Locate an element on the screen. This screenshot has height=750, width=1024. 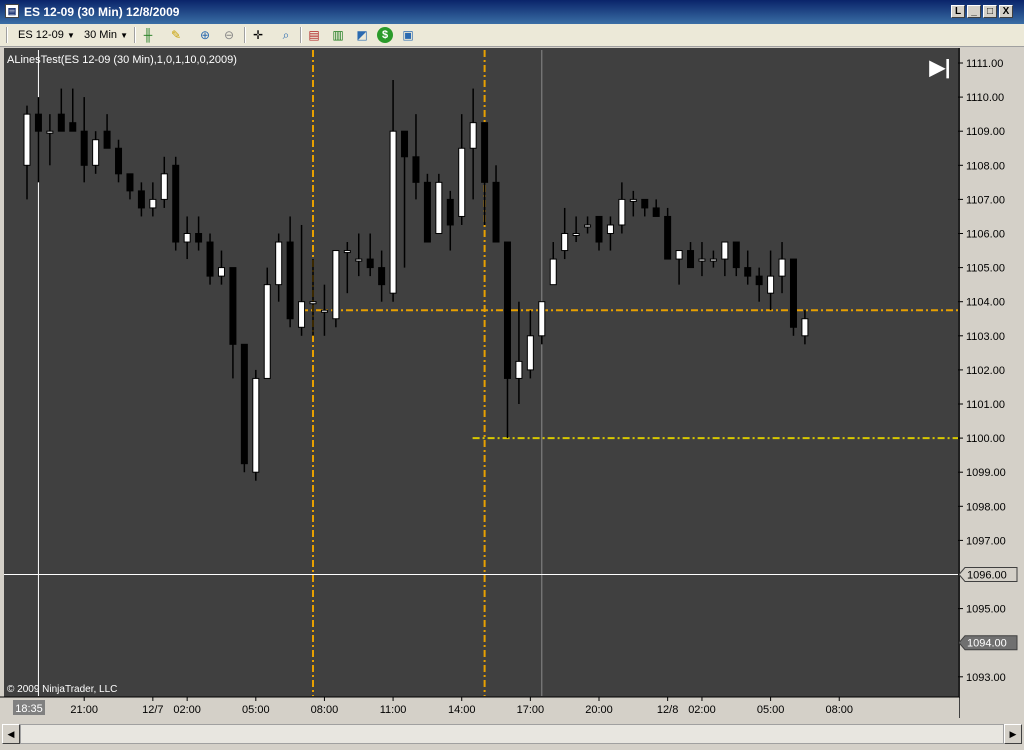
price-tick-label: 1095.00 is located at coordinates (986, 610).